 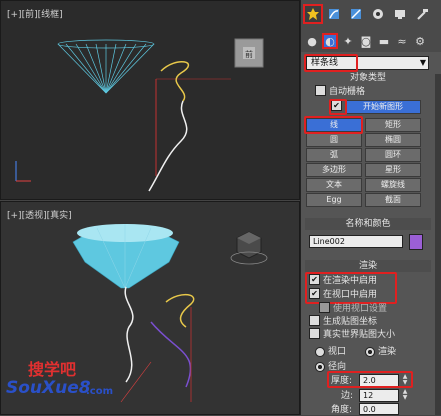 What do you see at coordinates (393, 125) in the screenshot?
I see `shape-button: 矩形` at bounding box center [393, 125].